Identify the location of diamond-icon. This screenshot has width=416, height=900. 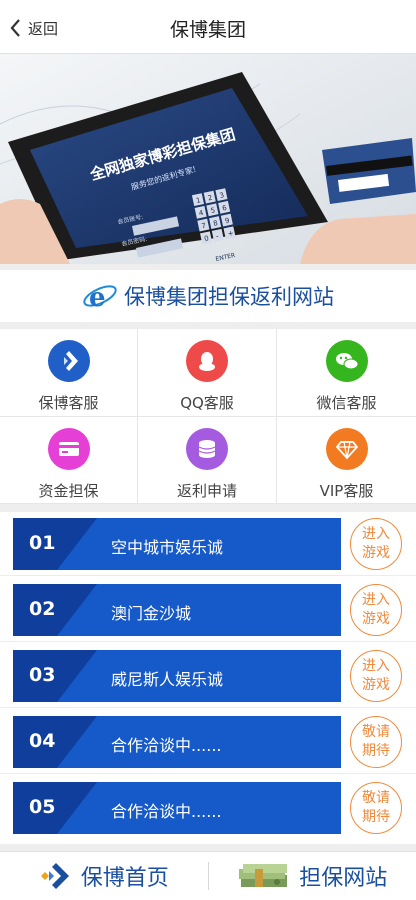
(346, 450).